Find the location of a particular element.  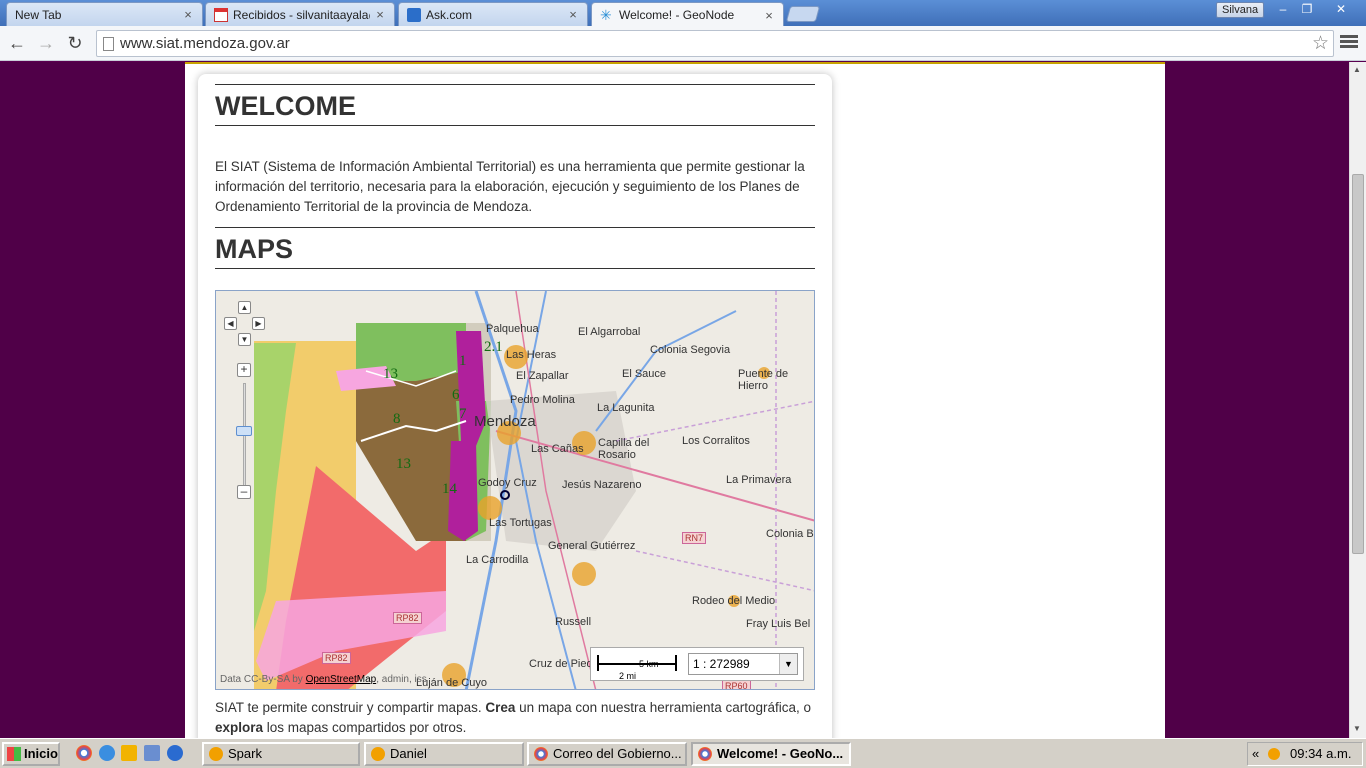

scale-bar: 5 km 2 mi is located at coordinates (637, 668).